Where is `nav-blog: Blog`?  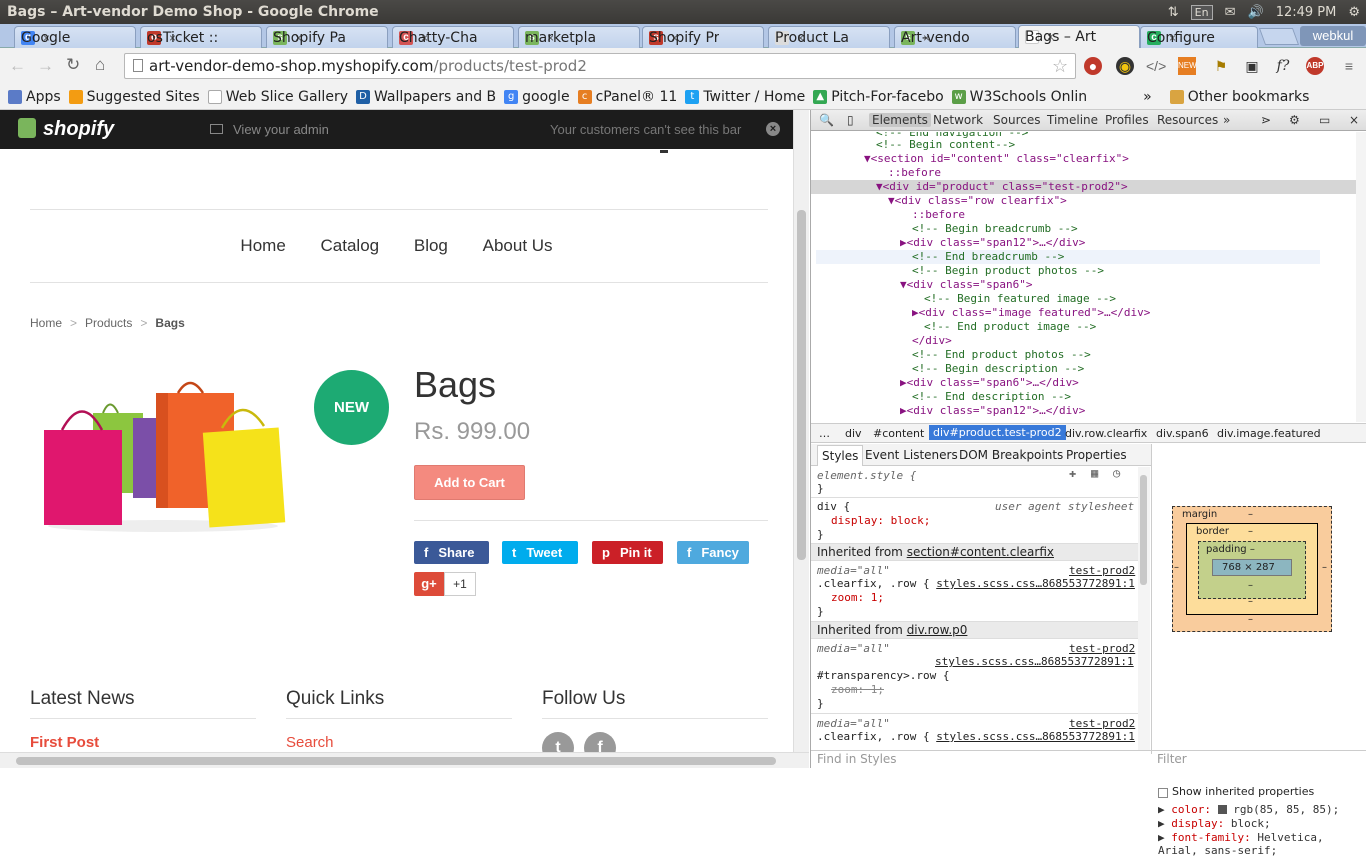
nav-blog: Blog is located at coordinates (431, 245).